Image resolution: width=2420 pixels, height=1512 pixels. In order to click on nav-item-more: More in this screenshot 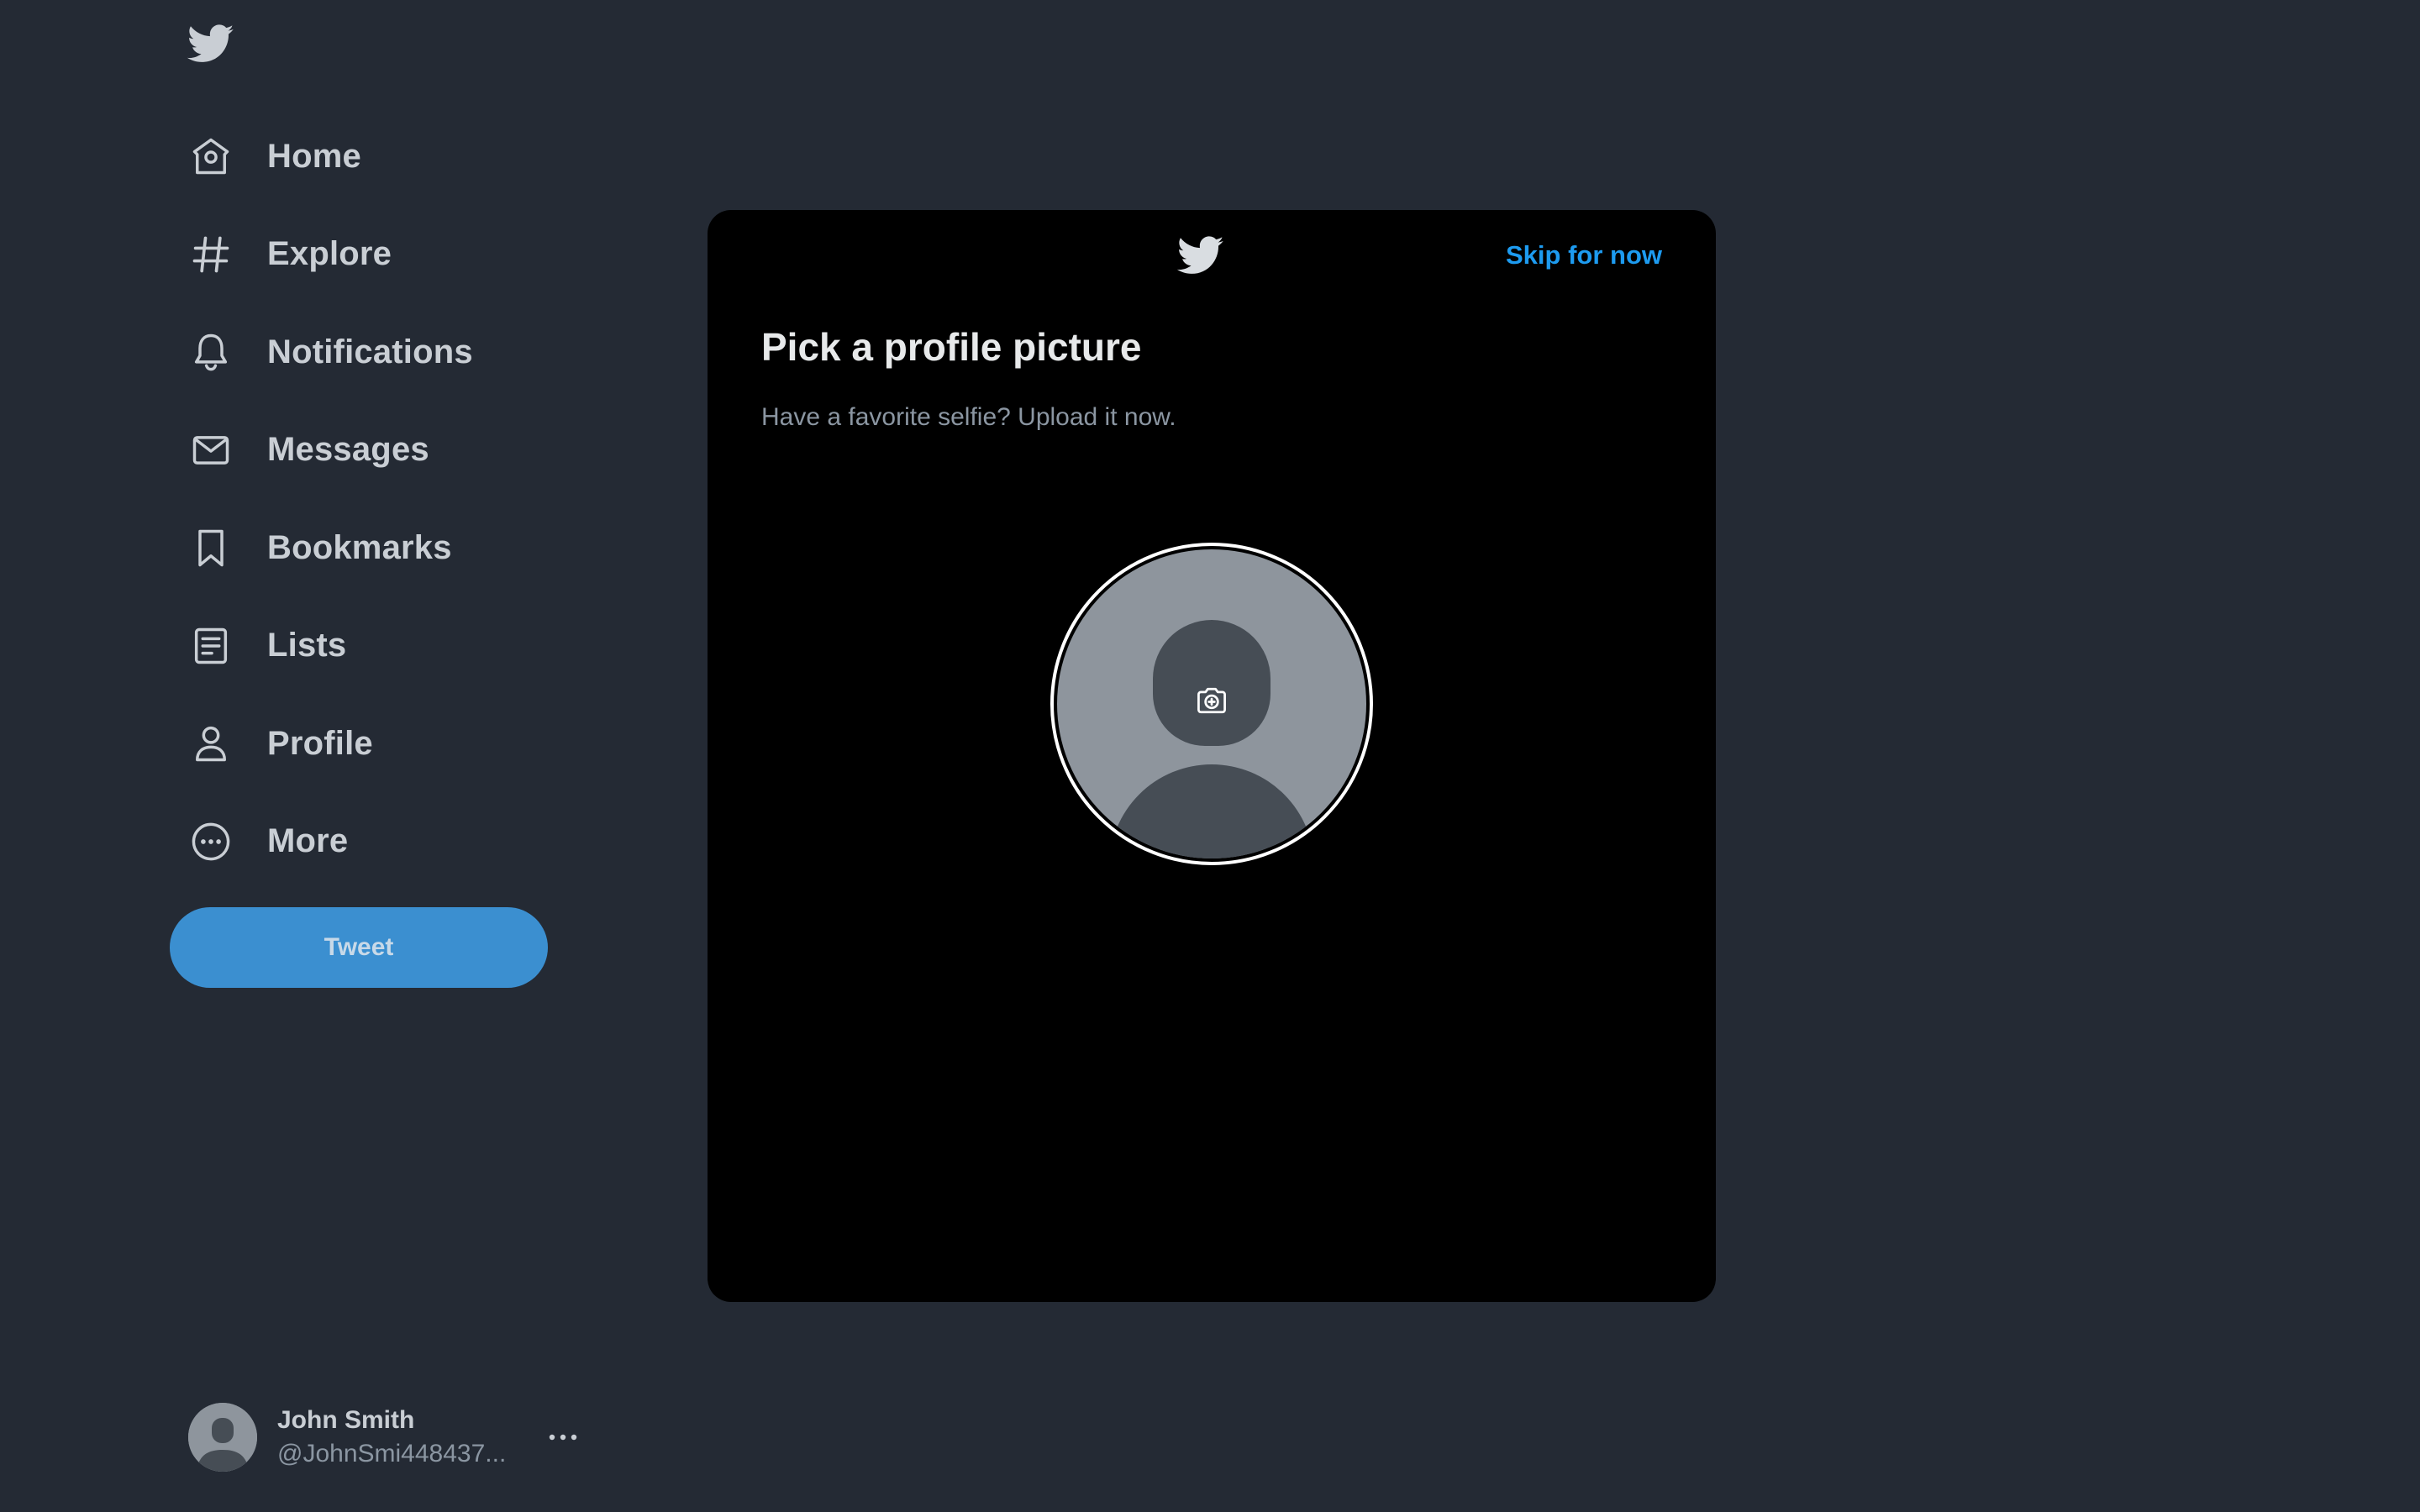, I will do `click(329, 842)`.